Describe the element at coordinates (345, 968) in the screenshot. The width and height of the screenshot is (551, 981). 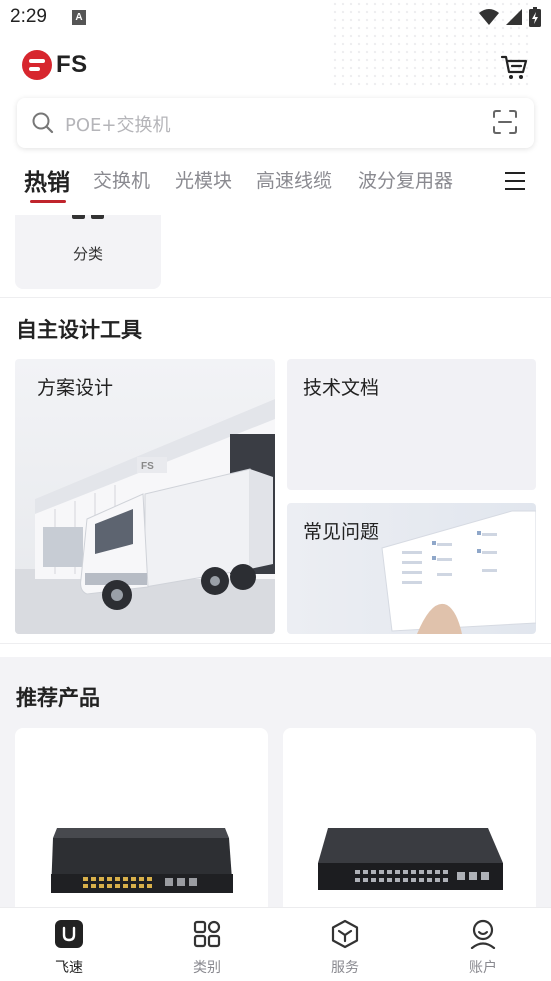
I see `nav-label-service: 服务` at that location.